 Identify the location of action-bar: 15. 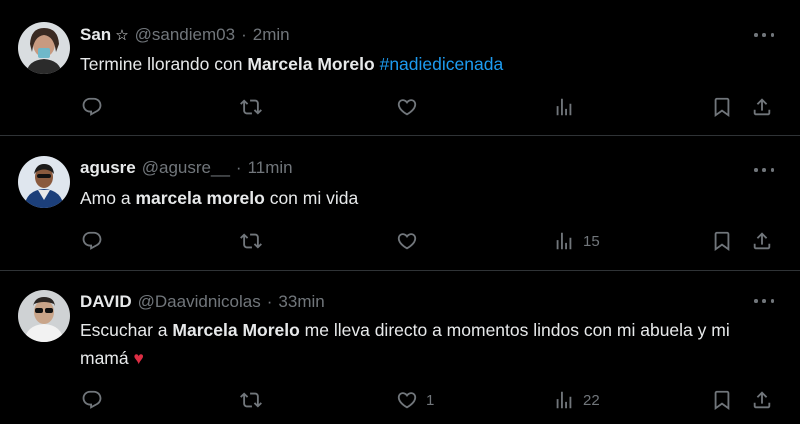
(400, 241).